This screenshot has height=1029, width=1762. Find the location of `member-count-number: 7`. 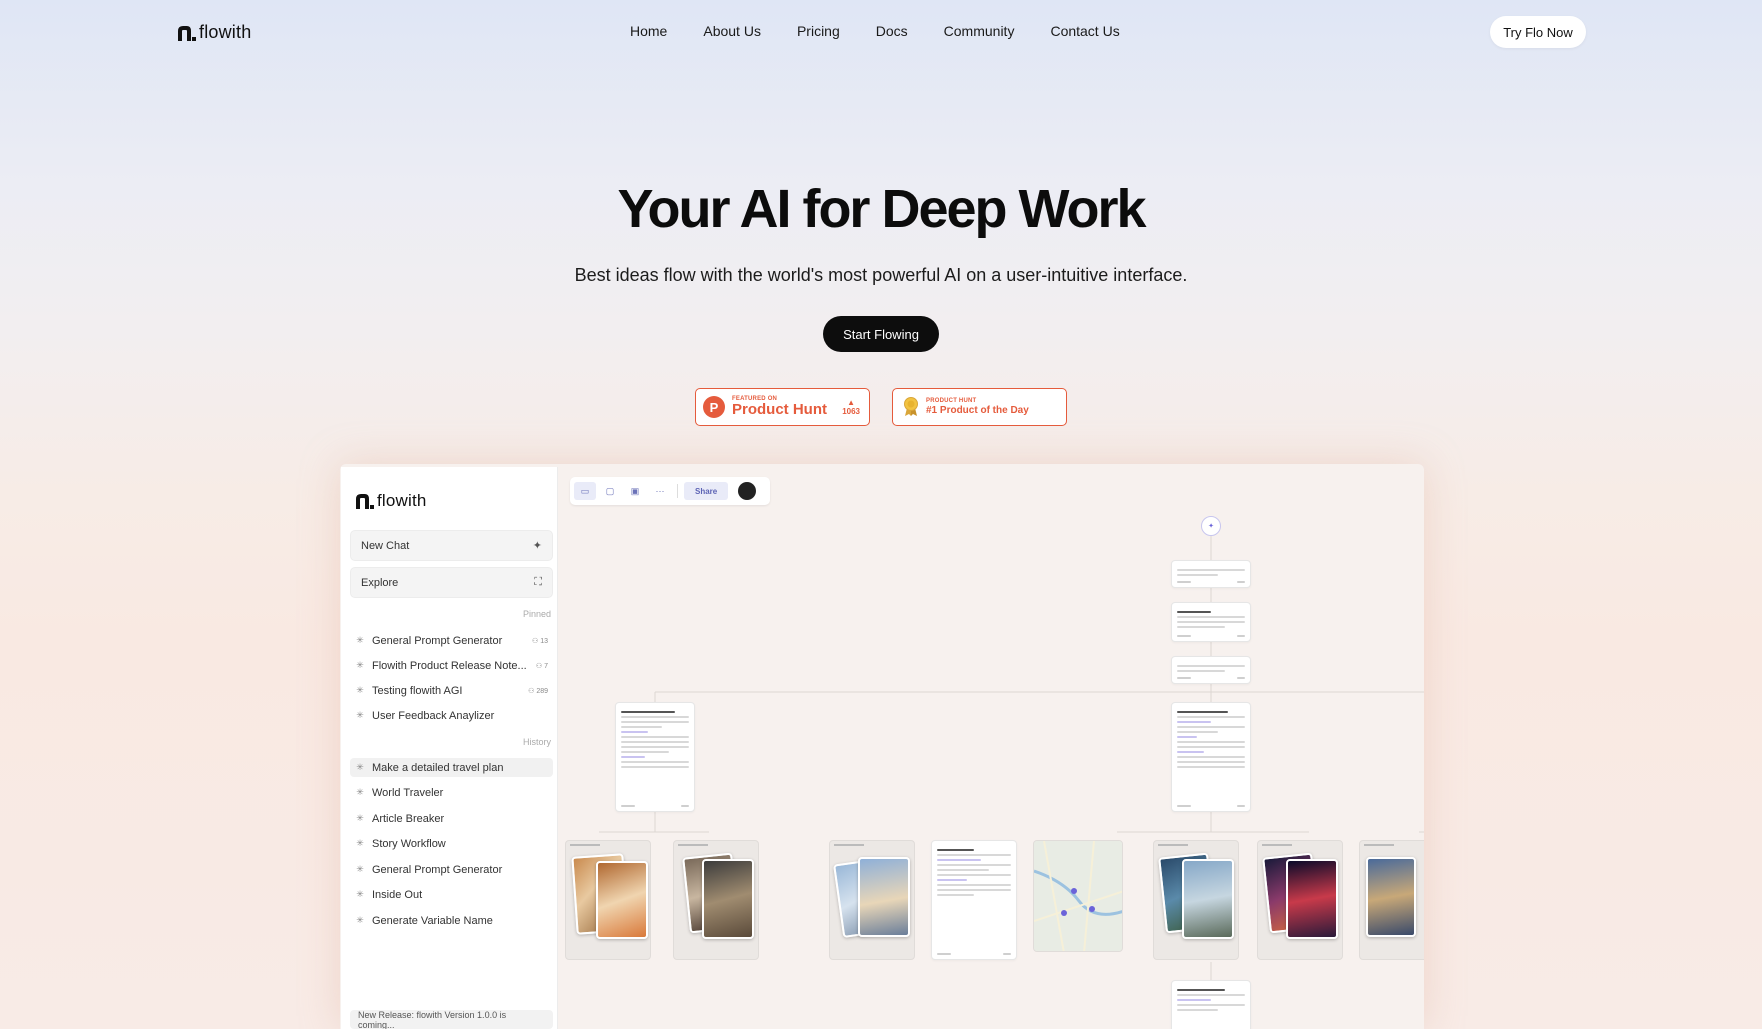

member-count-number: 7 is located at coordinates (546, 666).